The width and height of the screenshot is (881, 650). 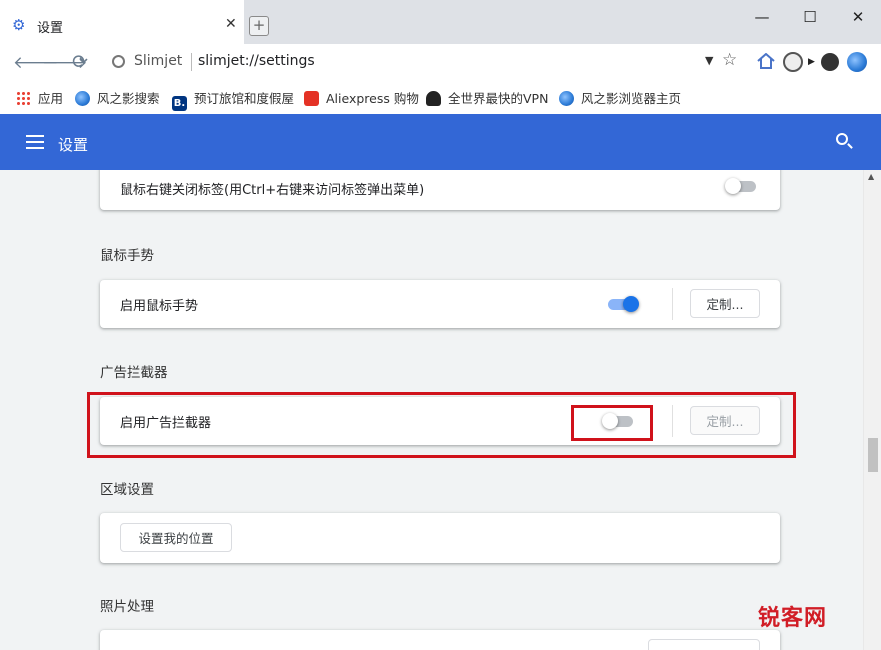 What do you see at coordinates (19, 25) in the screenshot?
I see `gear-icon: ⚙` at bounding box center [19, 25].